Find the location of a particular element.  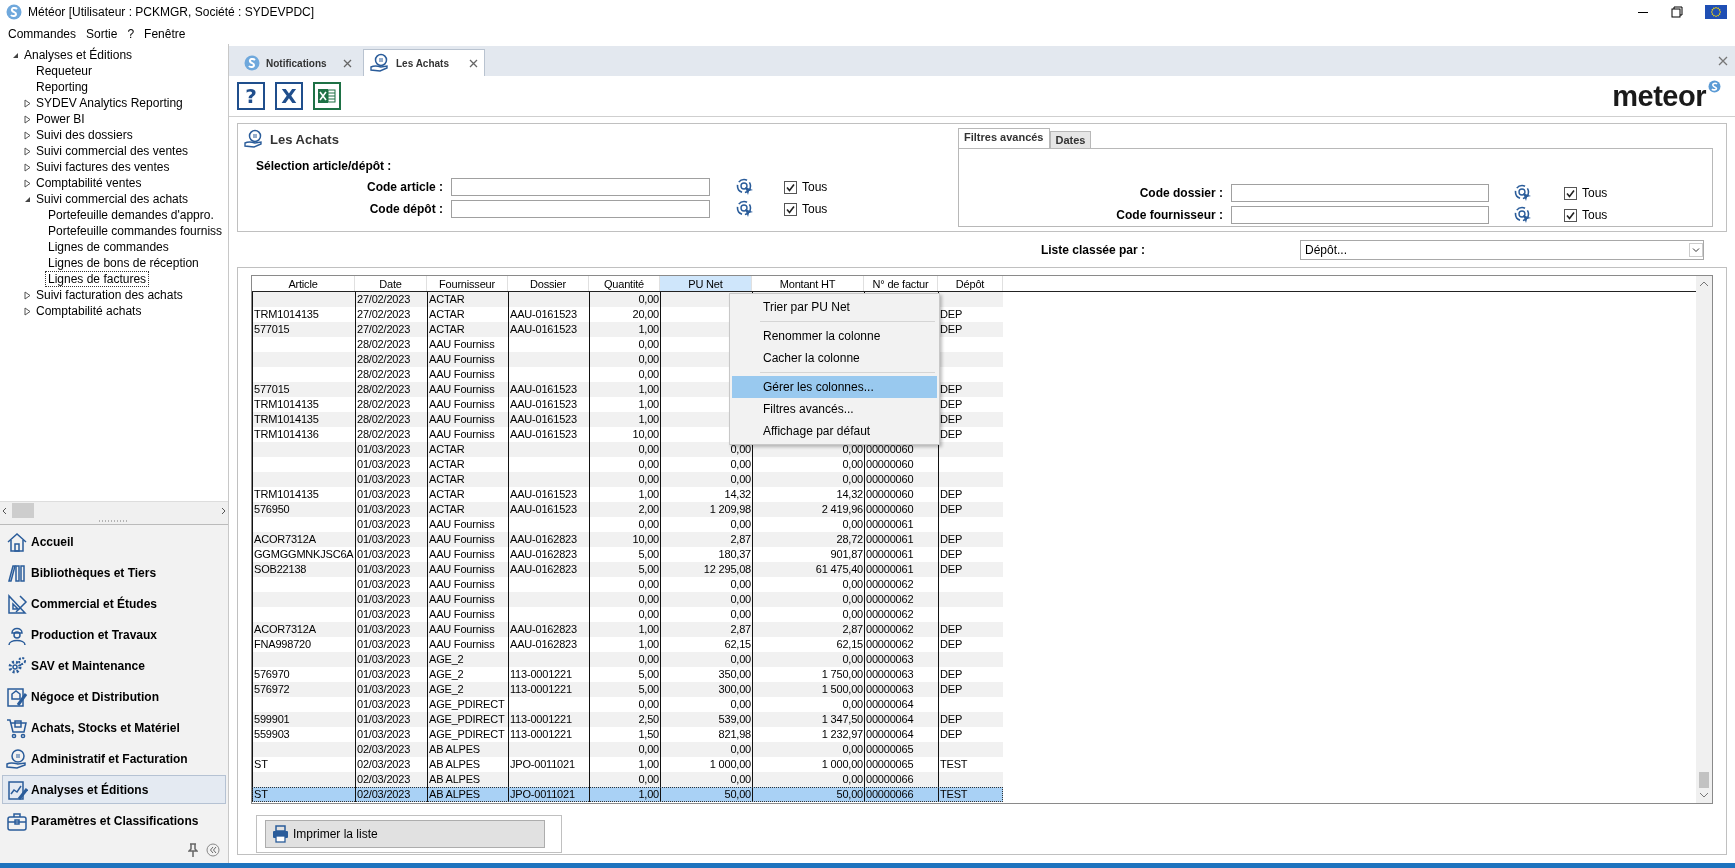

nav-item: Bibliothèques et Tiers is located at coordinates (114, 572).